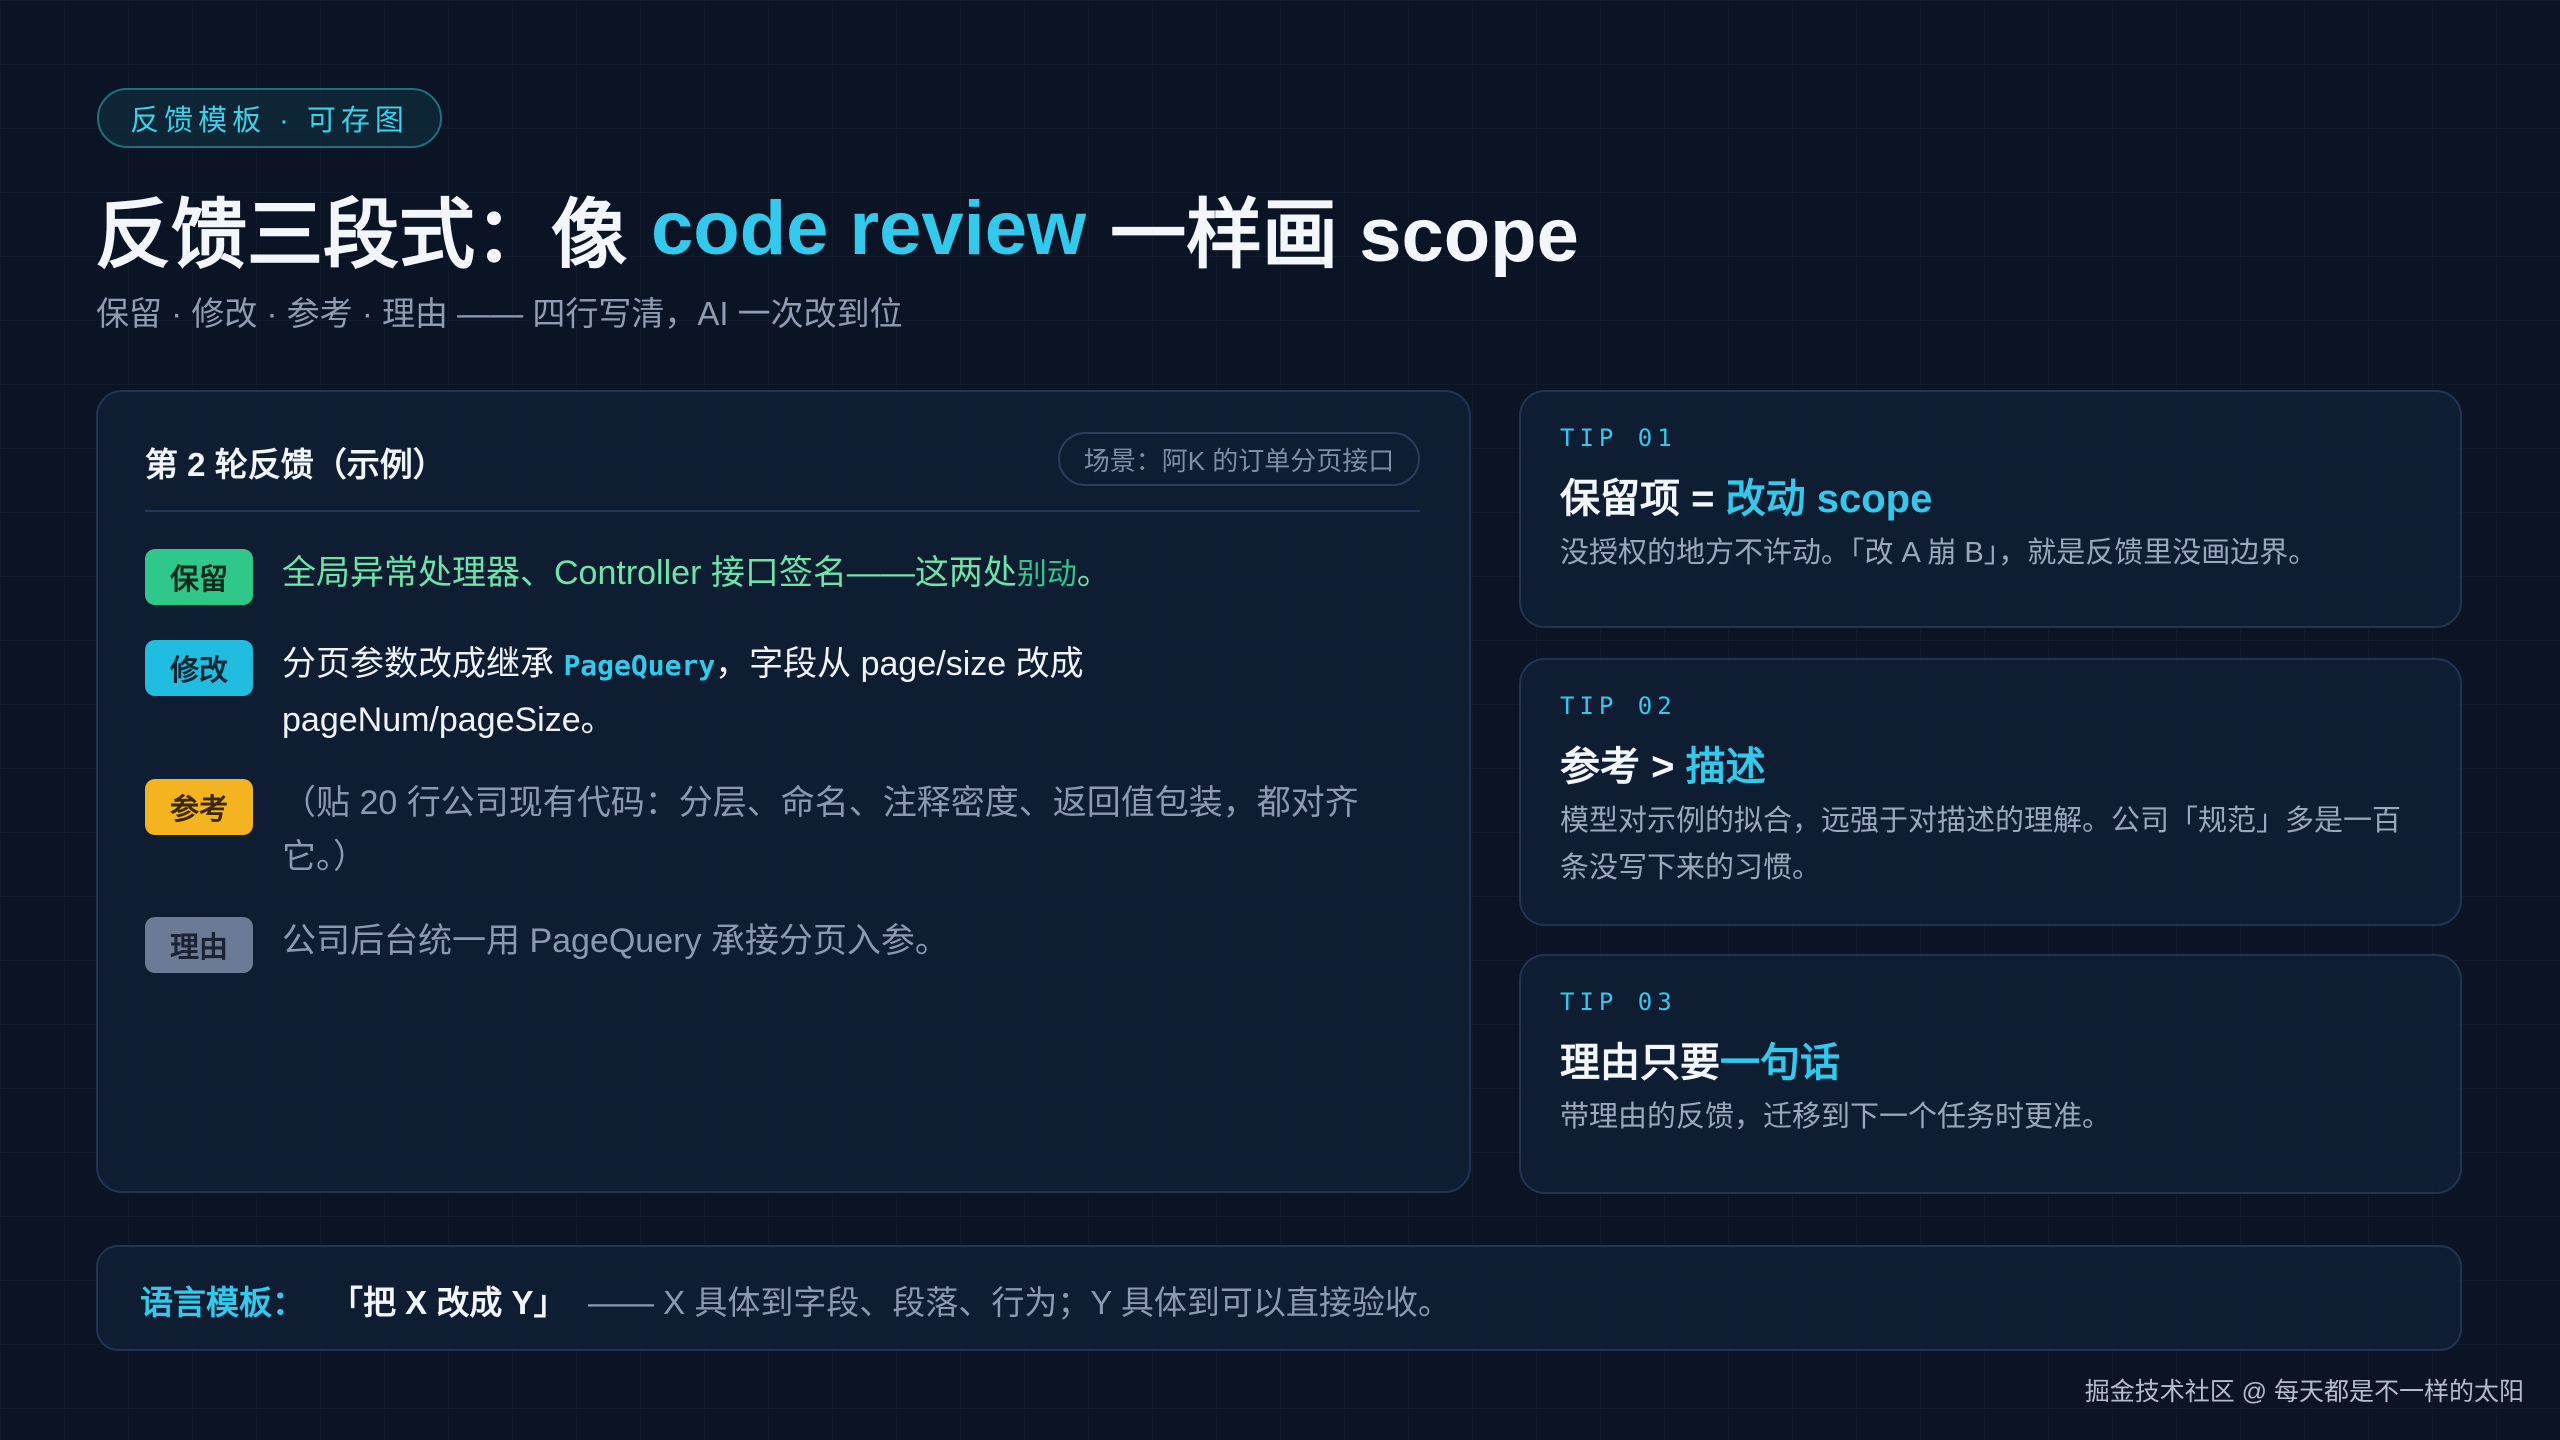 The width and height of the screenshot is (2560, 1440). I want to click on title-accent: code review, so click(869, 228).